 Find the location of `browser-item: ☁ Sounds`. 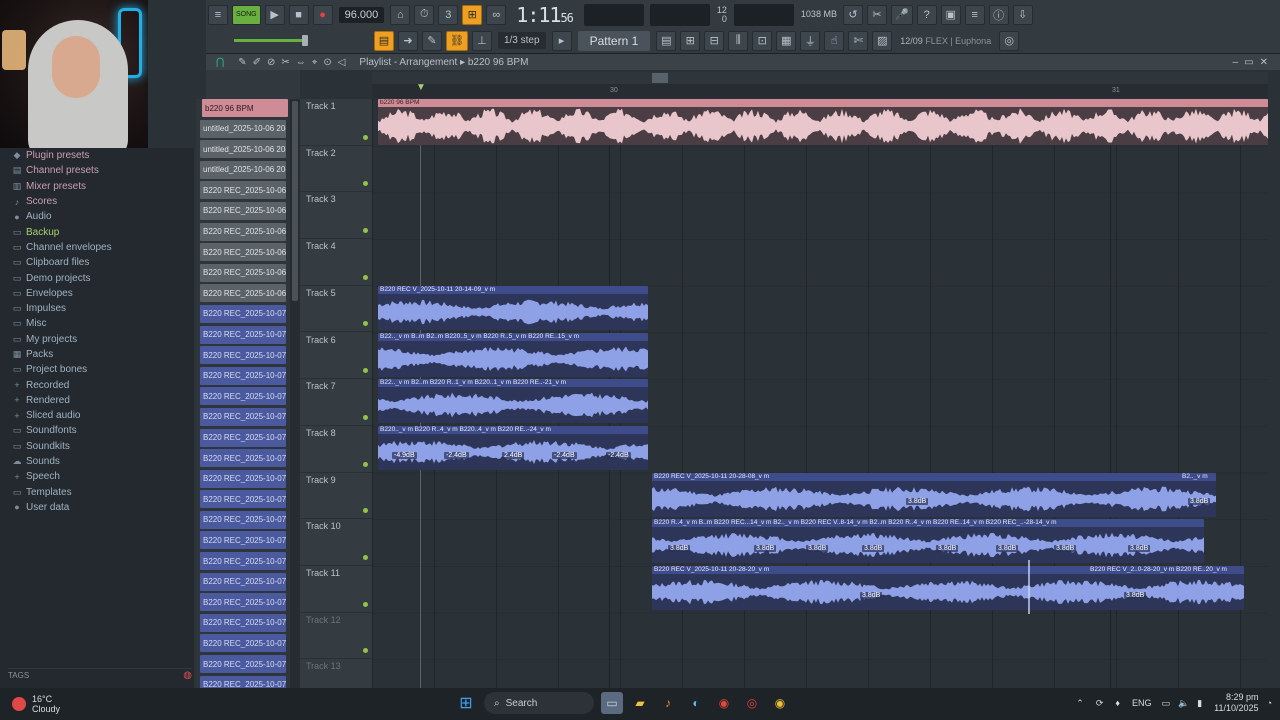

browser-item: ☁ Sounds is located at coordinates (97, 461).